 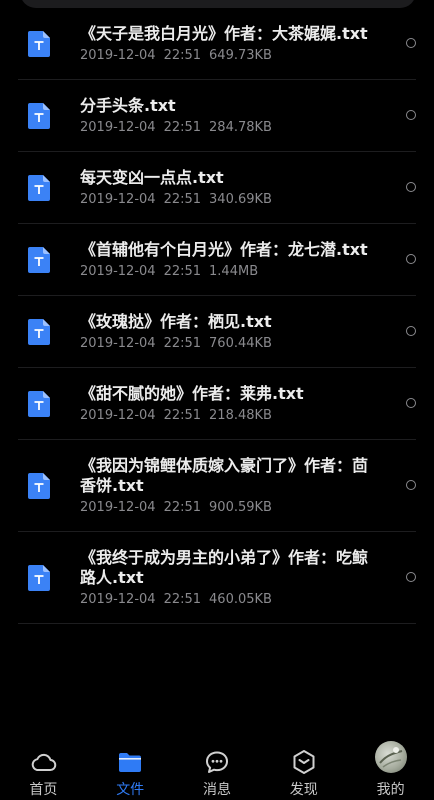 I want to click on file-name: 每天变凶一点点.txt, so click(x=152, y=177).